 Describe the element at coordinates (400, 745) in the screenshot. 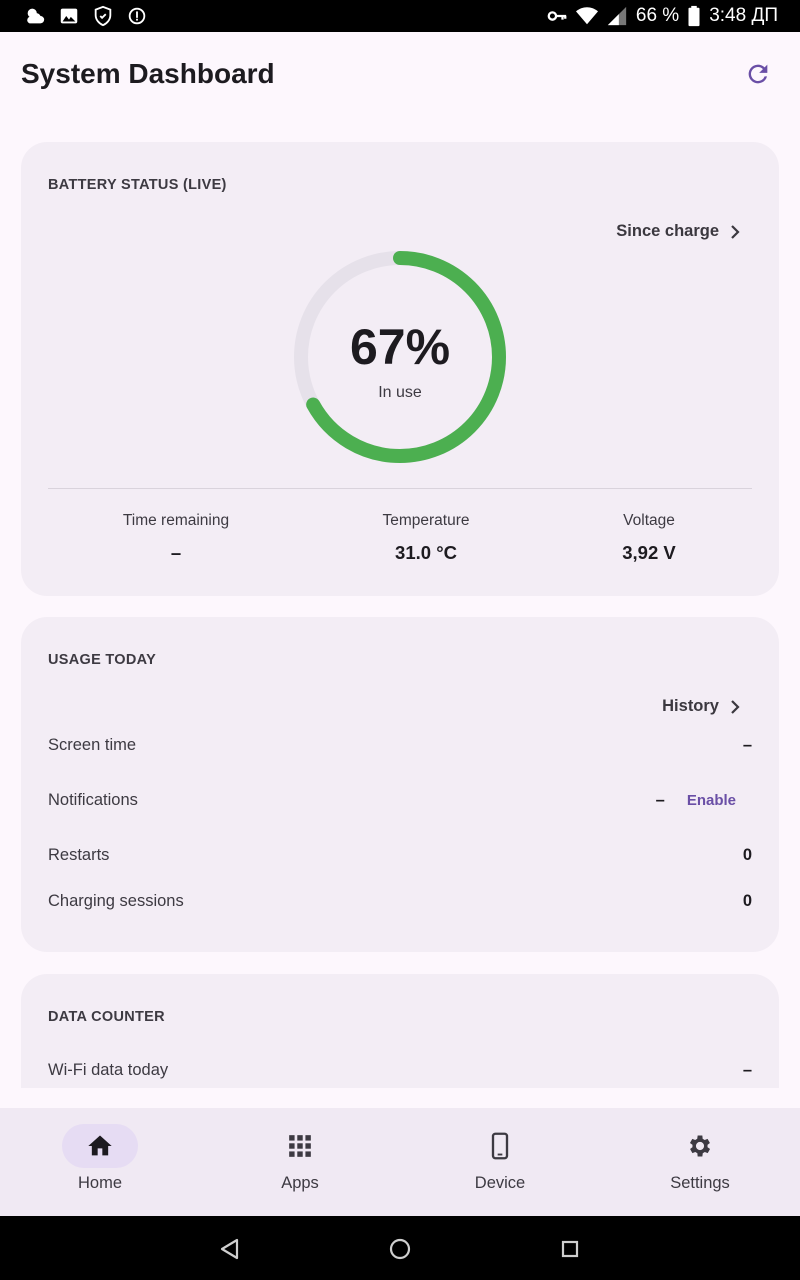

I see `usage-row-screen-time: Screen time –` at that location.